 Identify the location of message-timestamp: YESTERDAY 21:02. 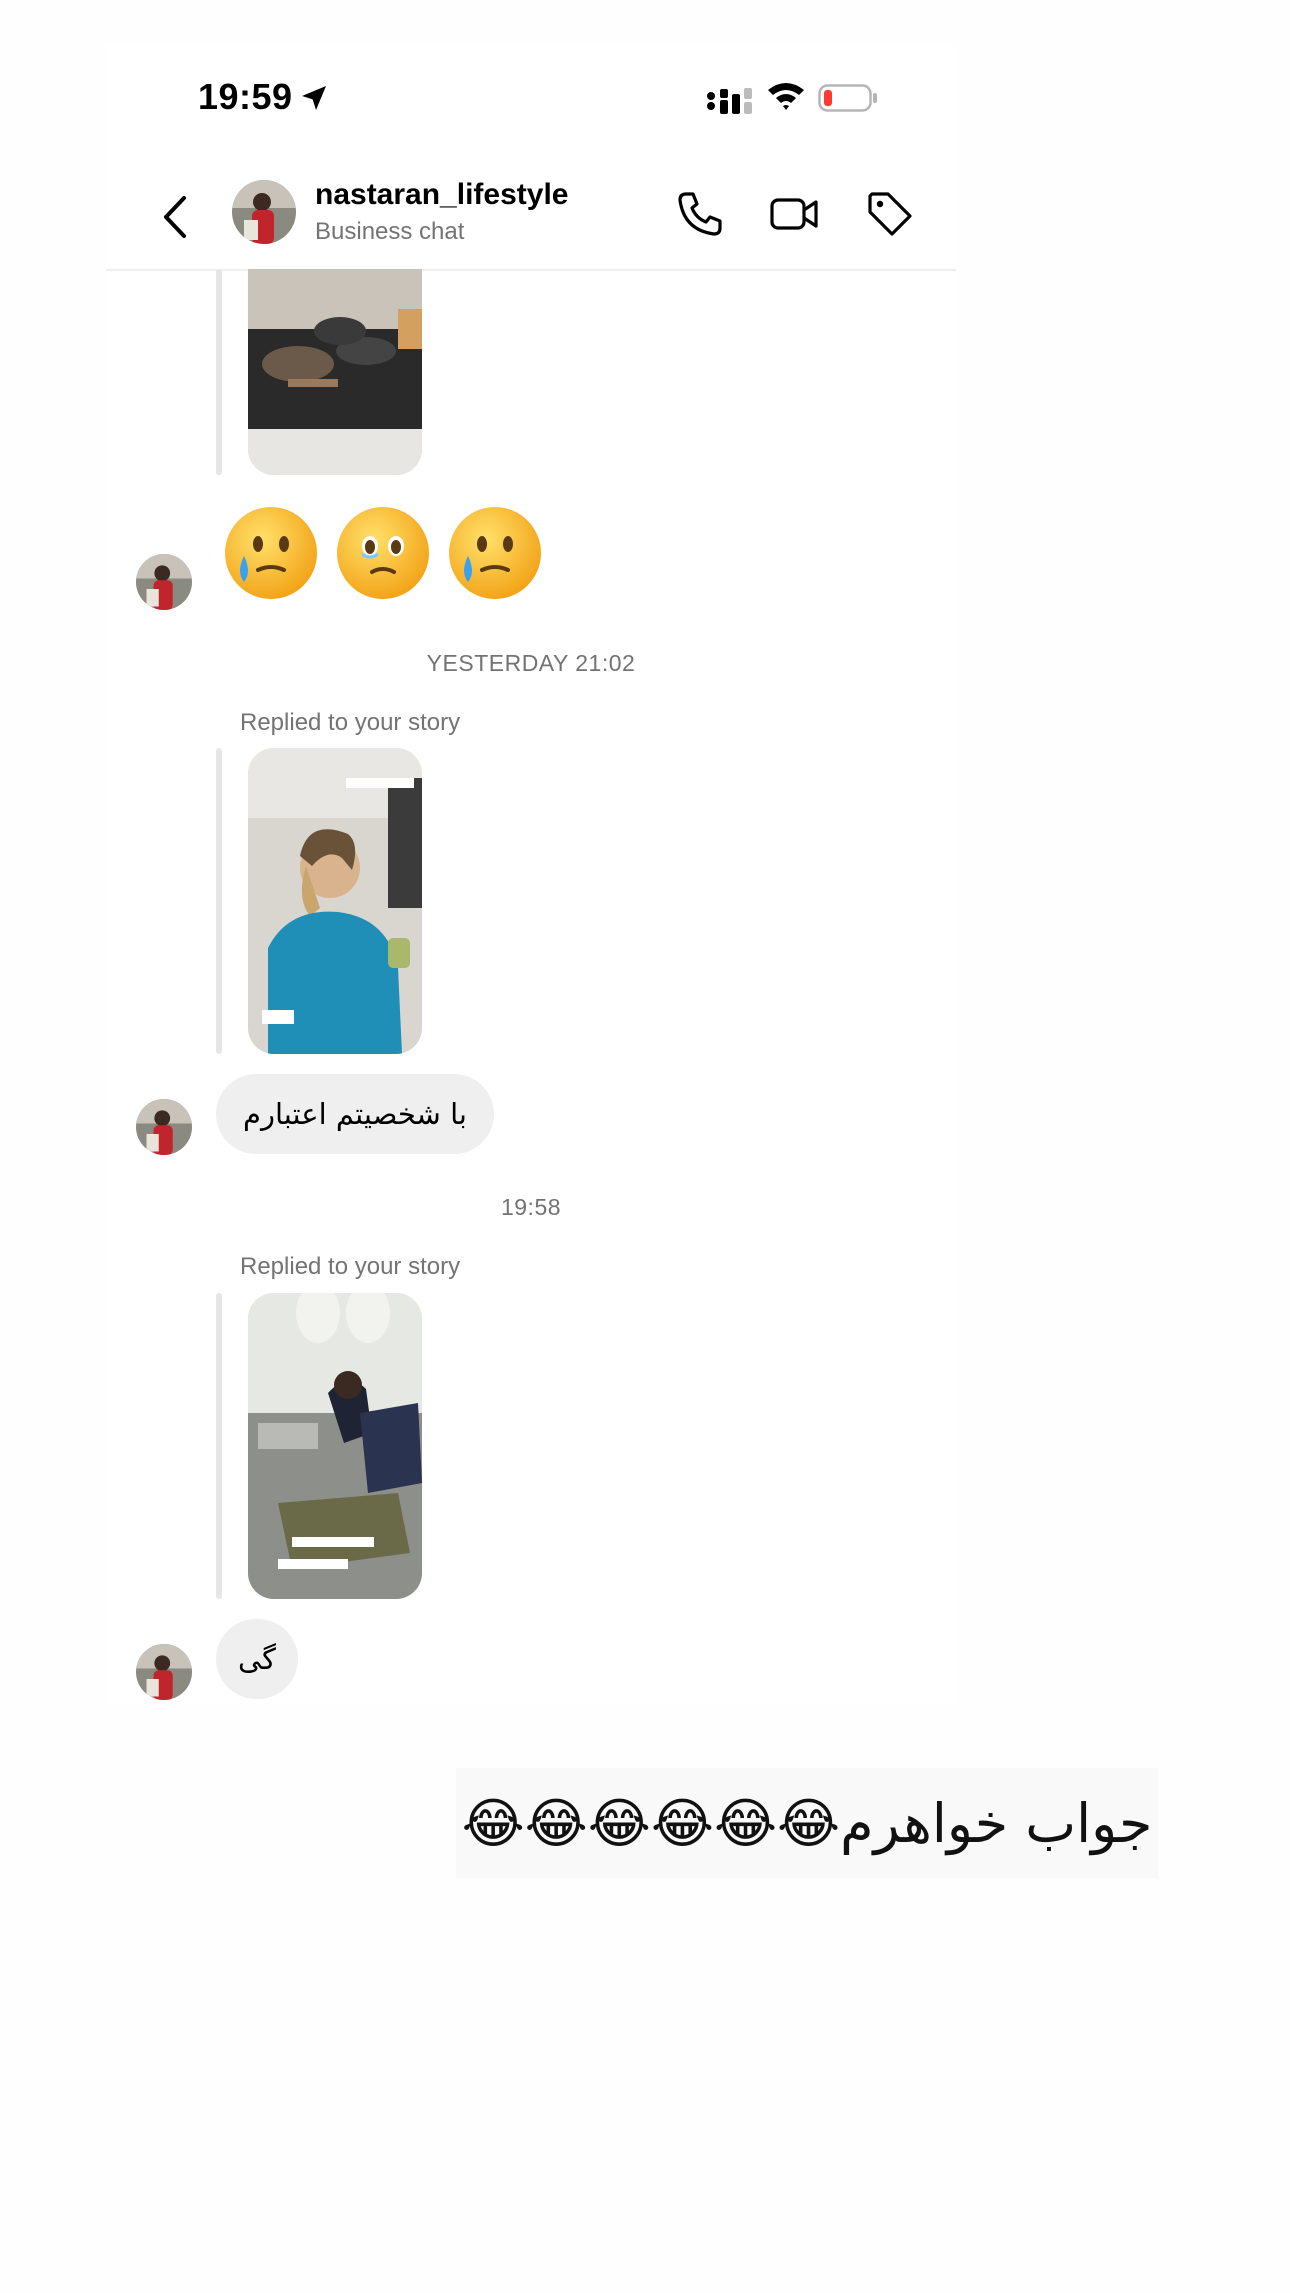
(531, 663).